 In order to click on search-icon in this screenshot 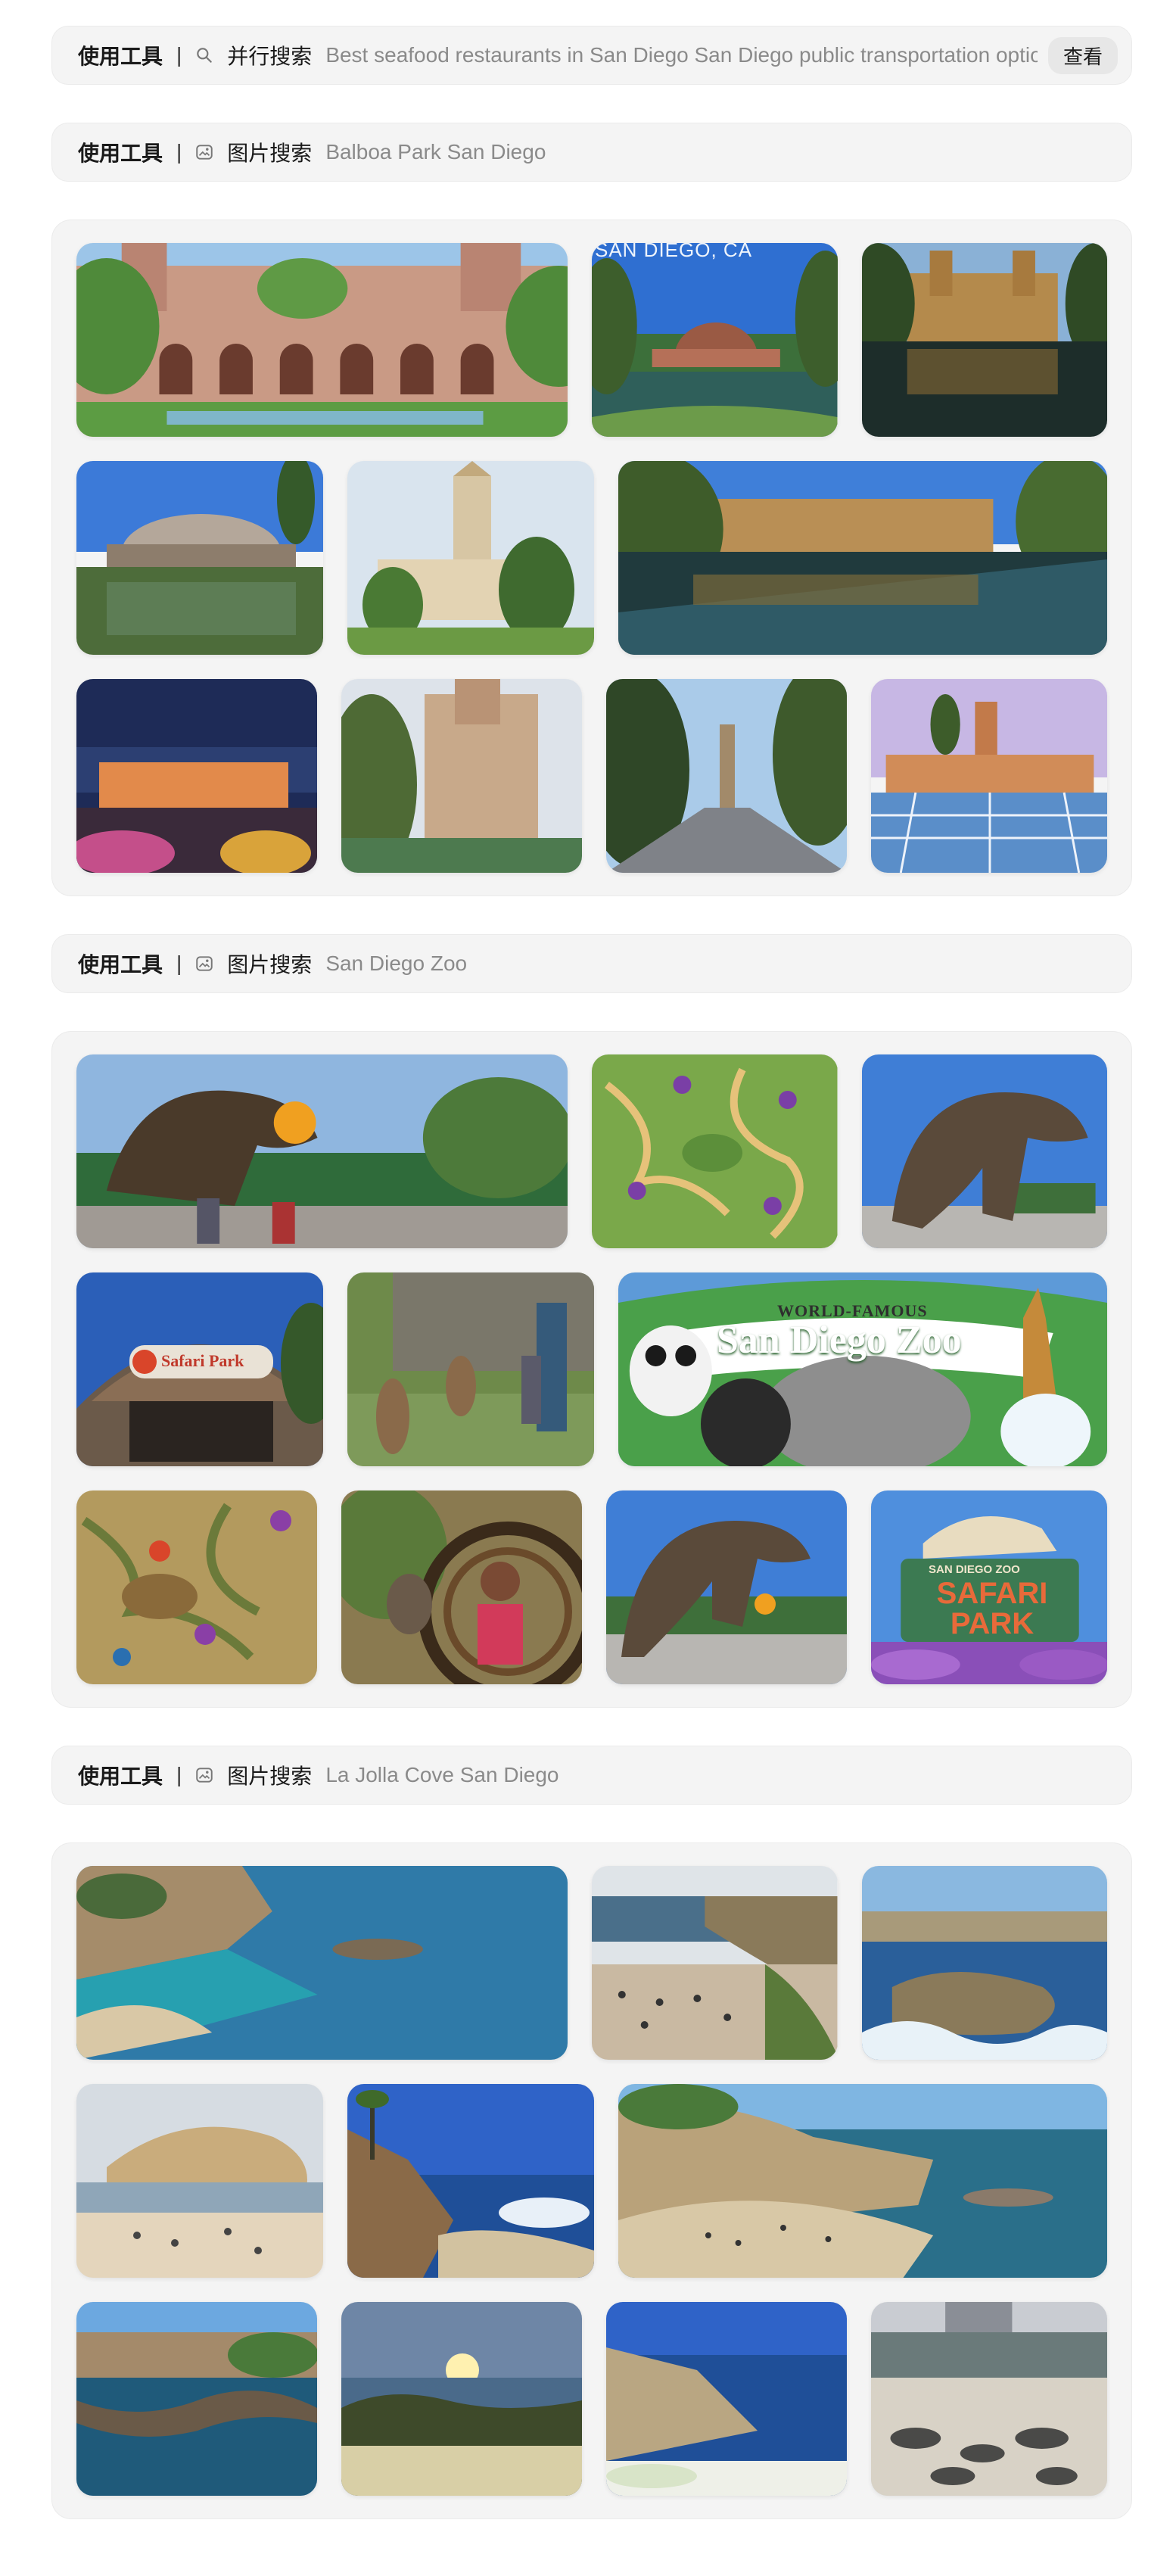, I will do `click(204, 55)`.